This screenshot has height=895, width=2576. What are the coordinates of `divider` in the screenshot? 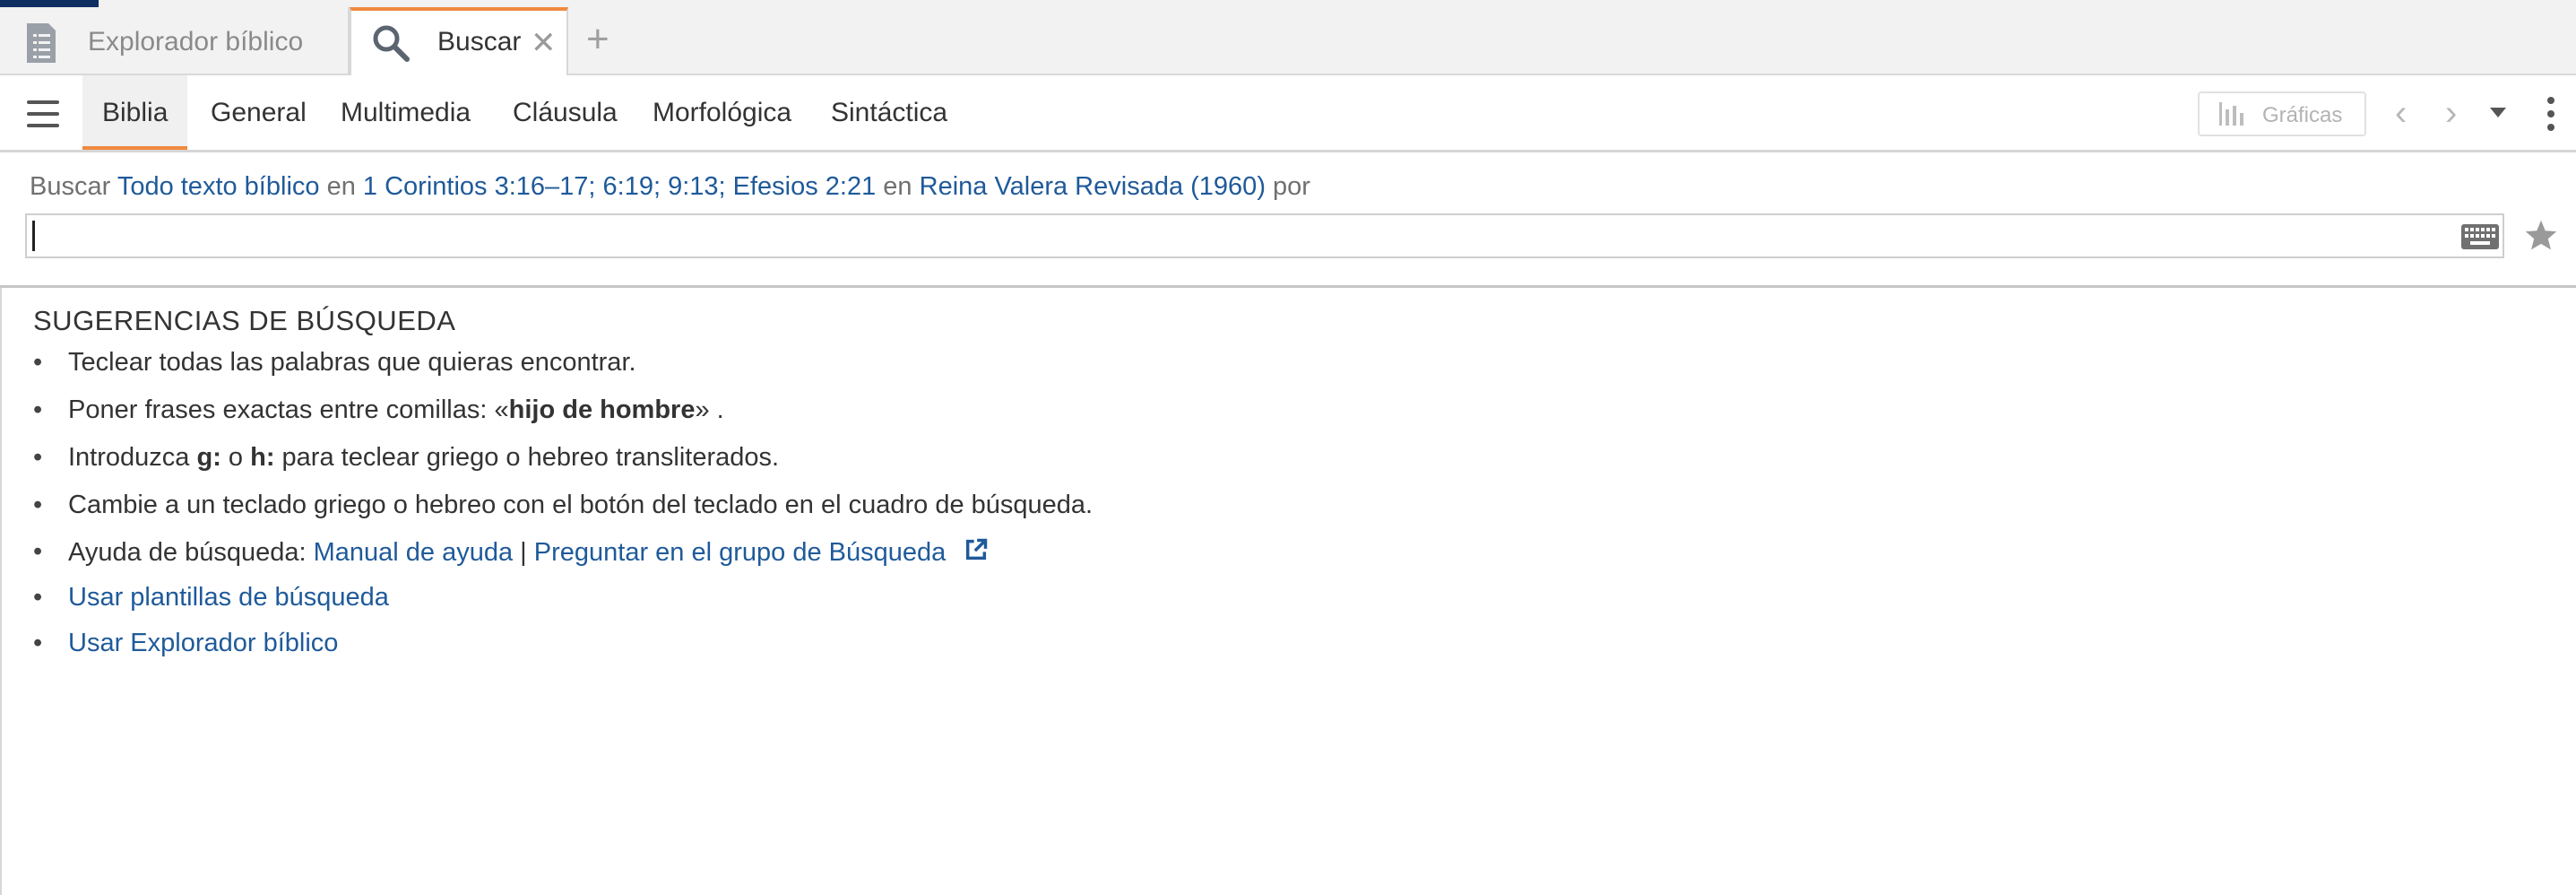 It's located at (1288, 286).